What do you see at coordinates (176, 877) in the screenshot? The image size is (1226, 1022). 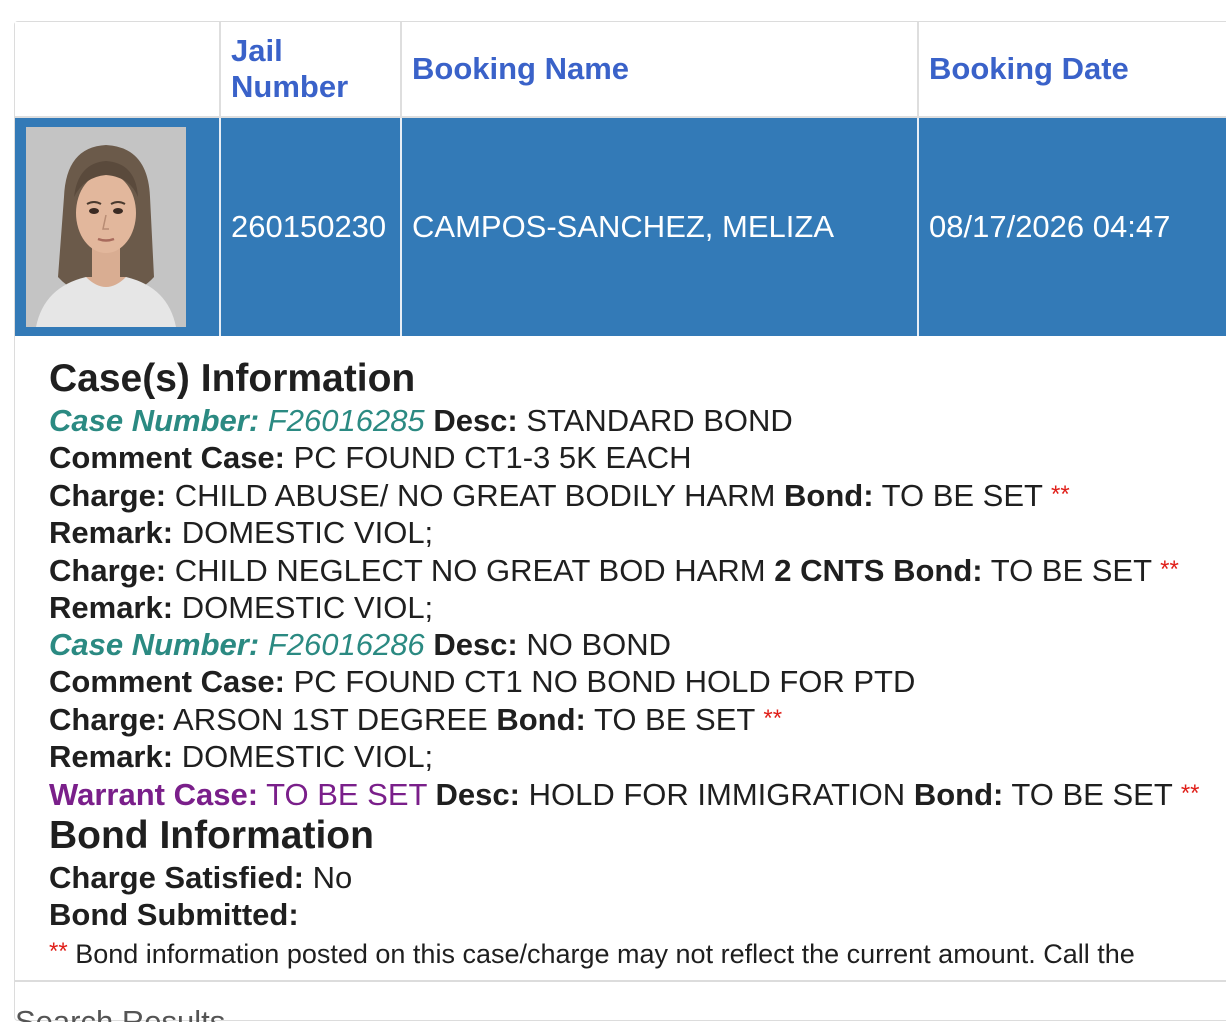 I see `charge-satisfied-label: Charge Satisfied:` at bounding box center [176, 877].